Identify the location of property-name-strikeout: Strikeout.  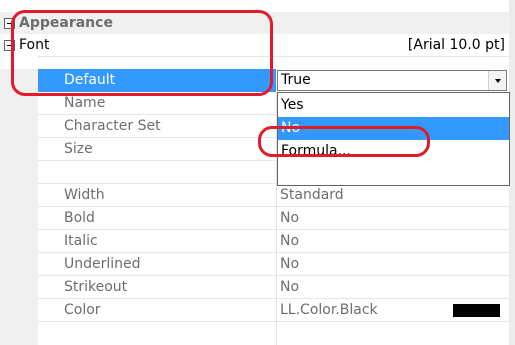
(96, 287).